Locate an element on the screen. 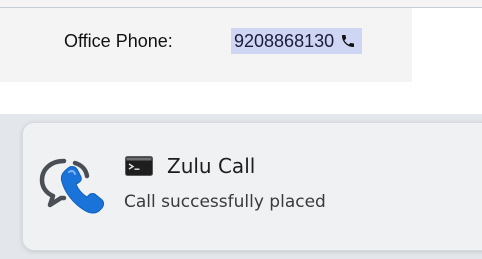 This screenshot has height=259, width=482. phone-icon is located at coordinates (348, 41).